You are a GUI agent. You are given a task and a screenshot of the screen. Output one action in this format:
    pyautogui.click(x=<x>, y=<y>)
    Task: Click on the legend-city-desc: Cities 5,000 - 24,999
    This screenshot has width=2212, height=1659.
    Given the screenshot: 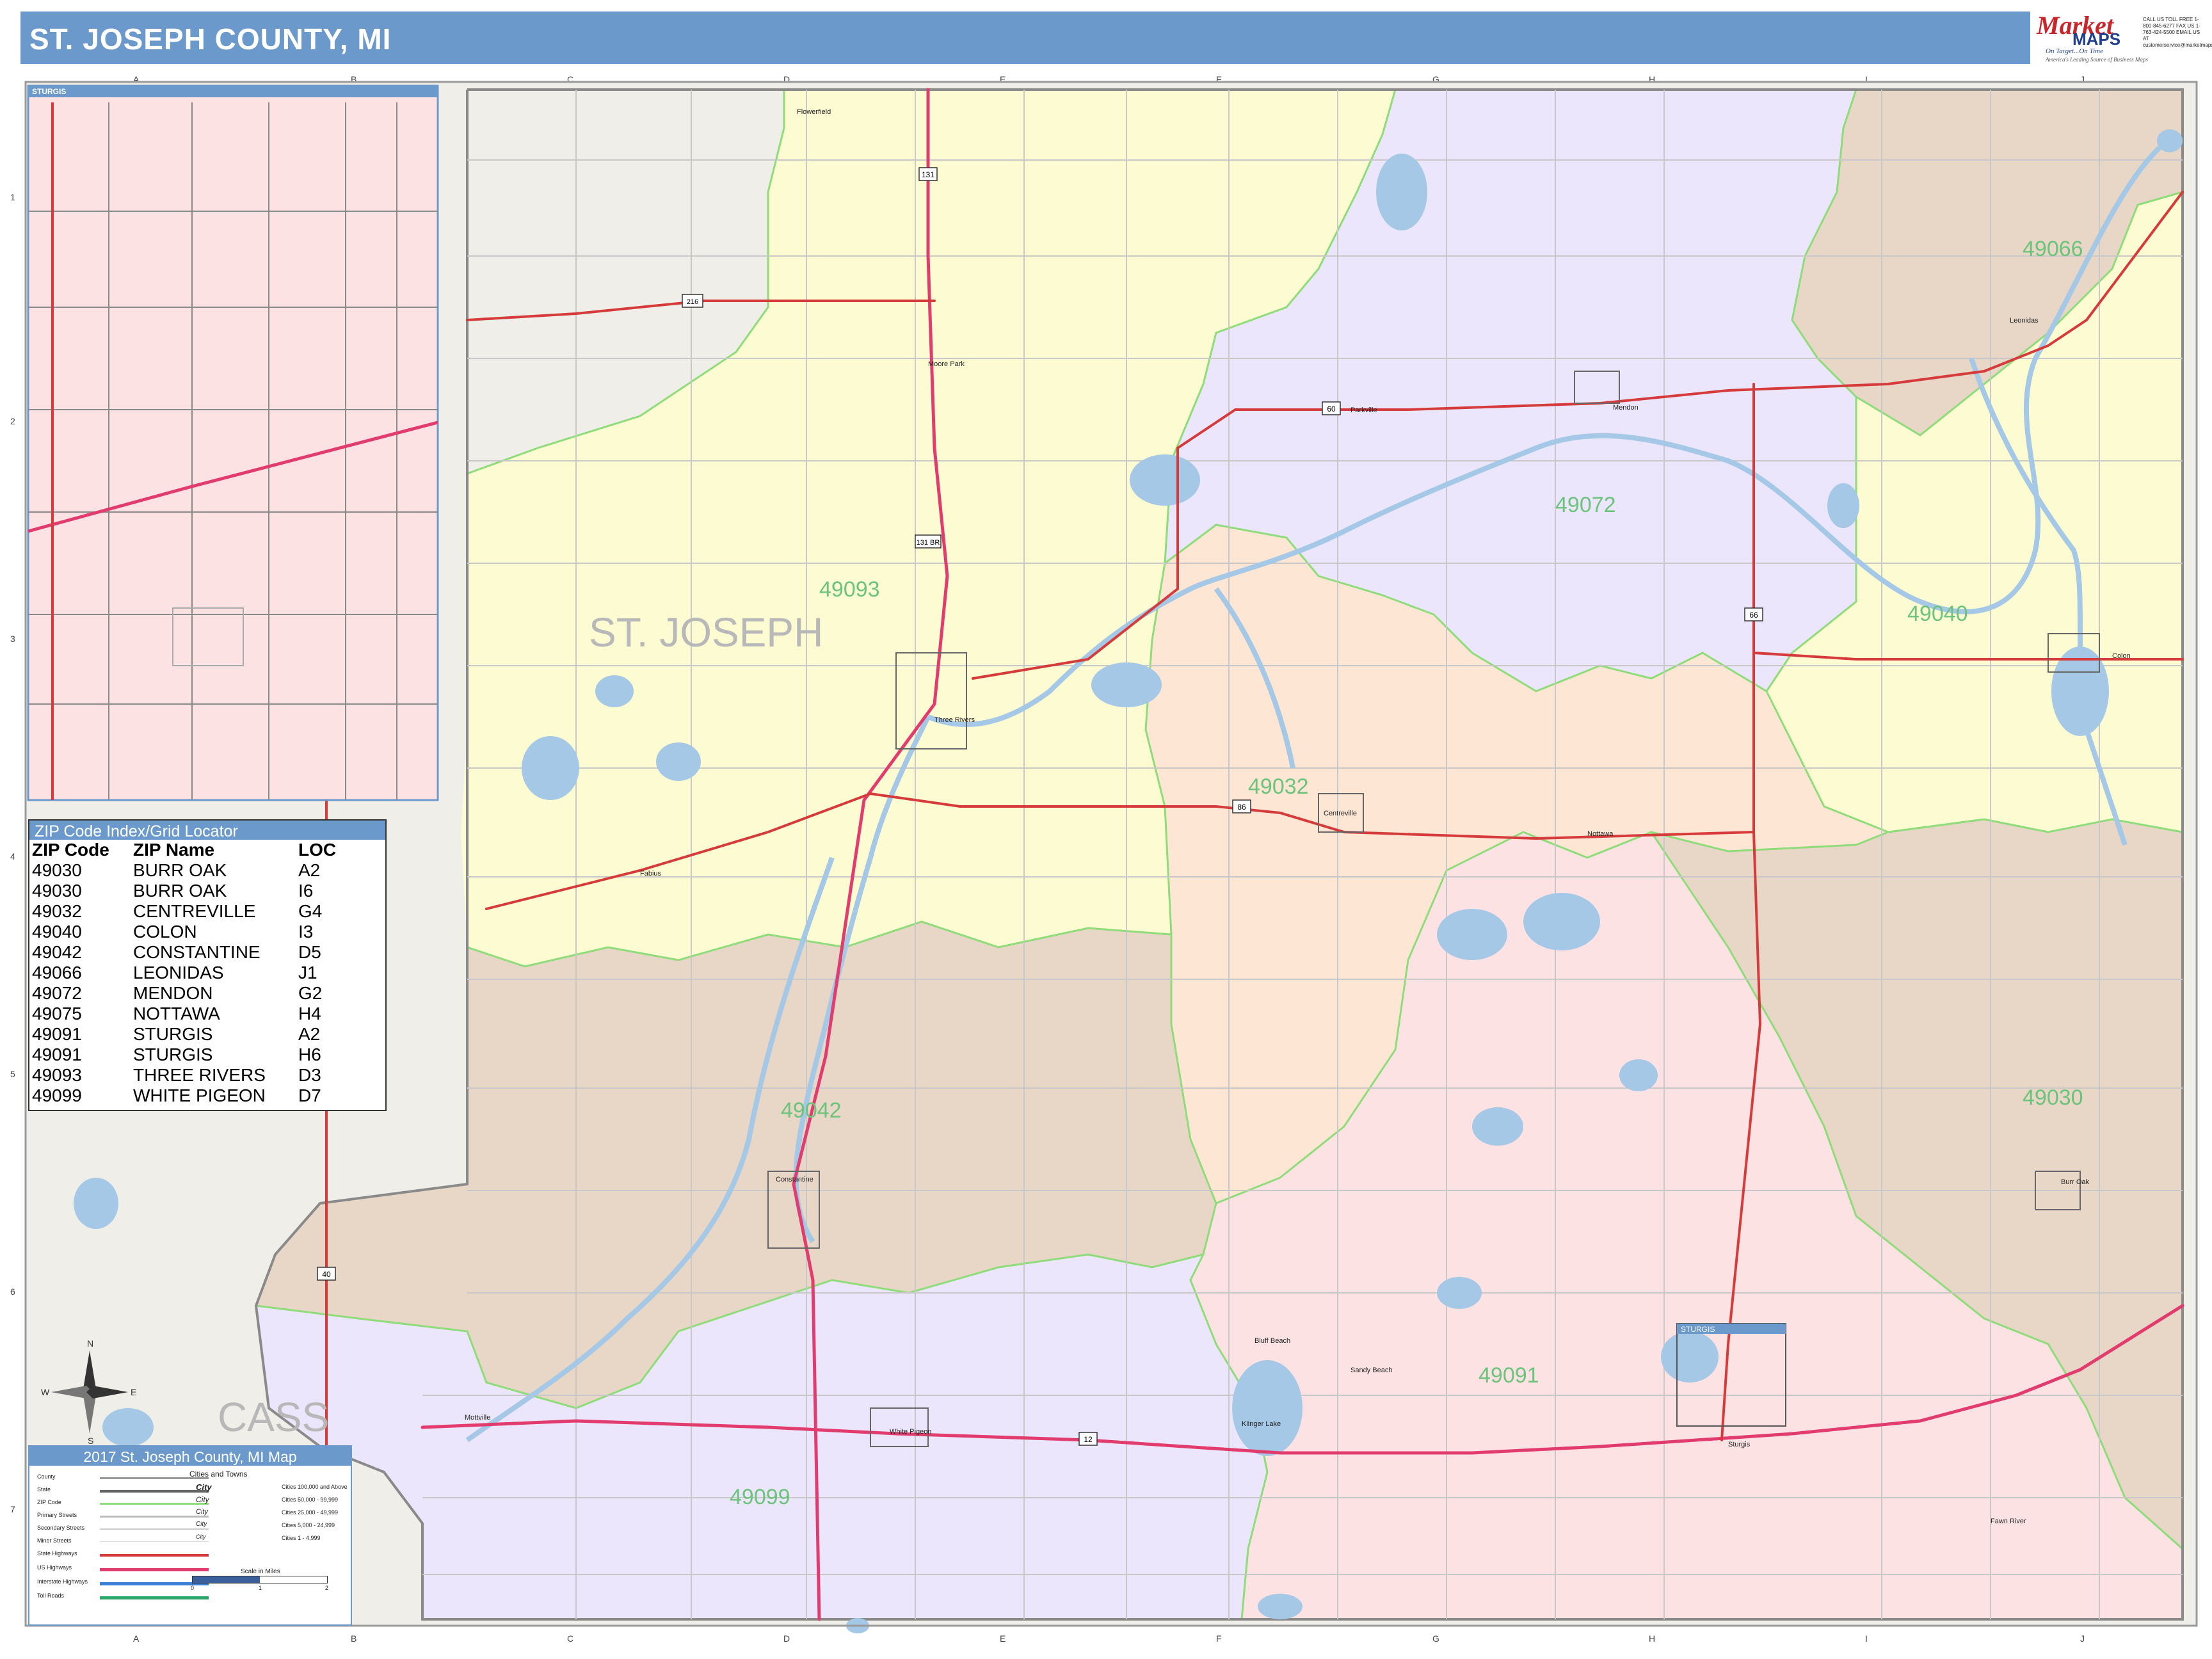 What is the action you would take?
    pyautogui.click(x=308, y=1525)
    